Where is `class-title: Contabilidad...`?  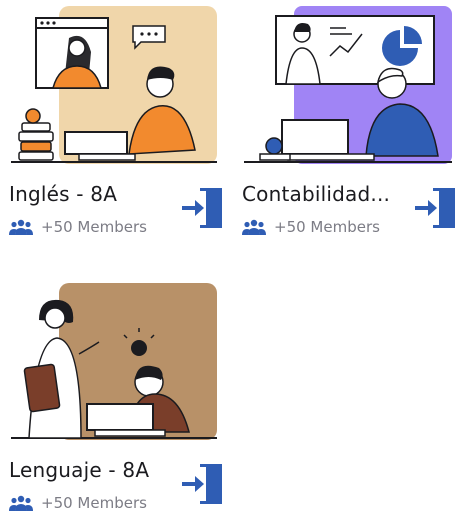
class-title: Contabilidad... is located at coordinates (316, 194).